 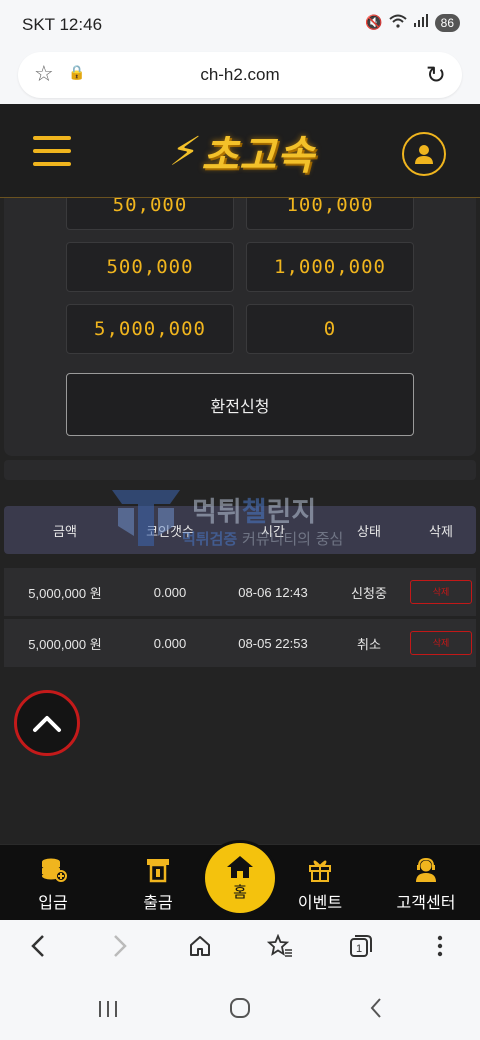 I want to click on address-bar: ☆ 🔒 ch-h2.com ↻, so click(x=240, y=75).